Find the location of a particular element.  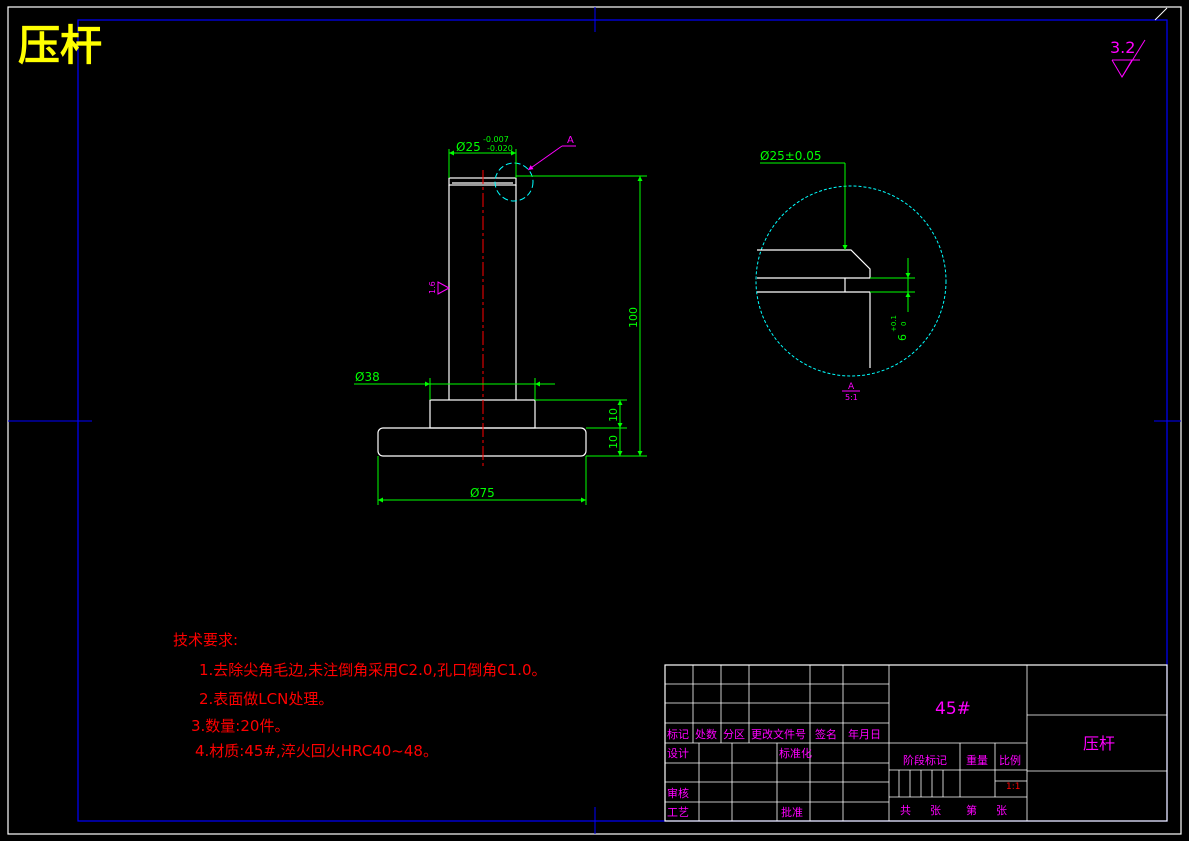

tech-note-4: 4.材质:45#,淬火回火HRC40~48。 is located at coordinates (316, 751).